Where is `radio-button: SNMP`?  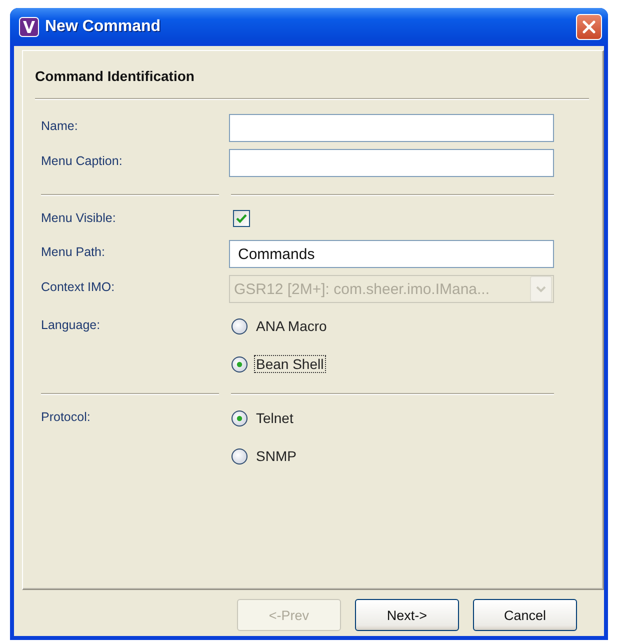 radio-button: SNMP is located at coordinates (264, 456).